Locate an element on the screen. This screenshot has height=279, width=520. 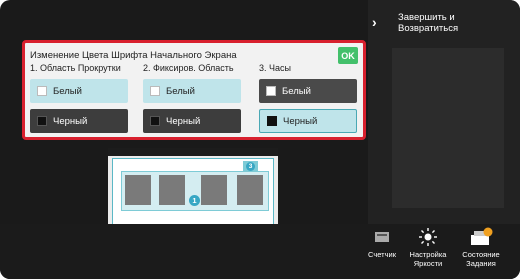
scroll-area-black-option: Черный is located at coordinates (79, 121).